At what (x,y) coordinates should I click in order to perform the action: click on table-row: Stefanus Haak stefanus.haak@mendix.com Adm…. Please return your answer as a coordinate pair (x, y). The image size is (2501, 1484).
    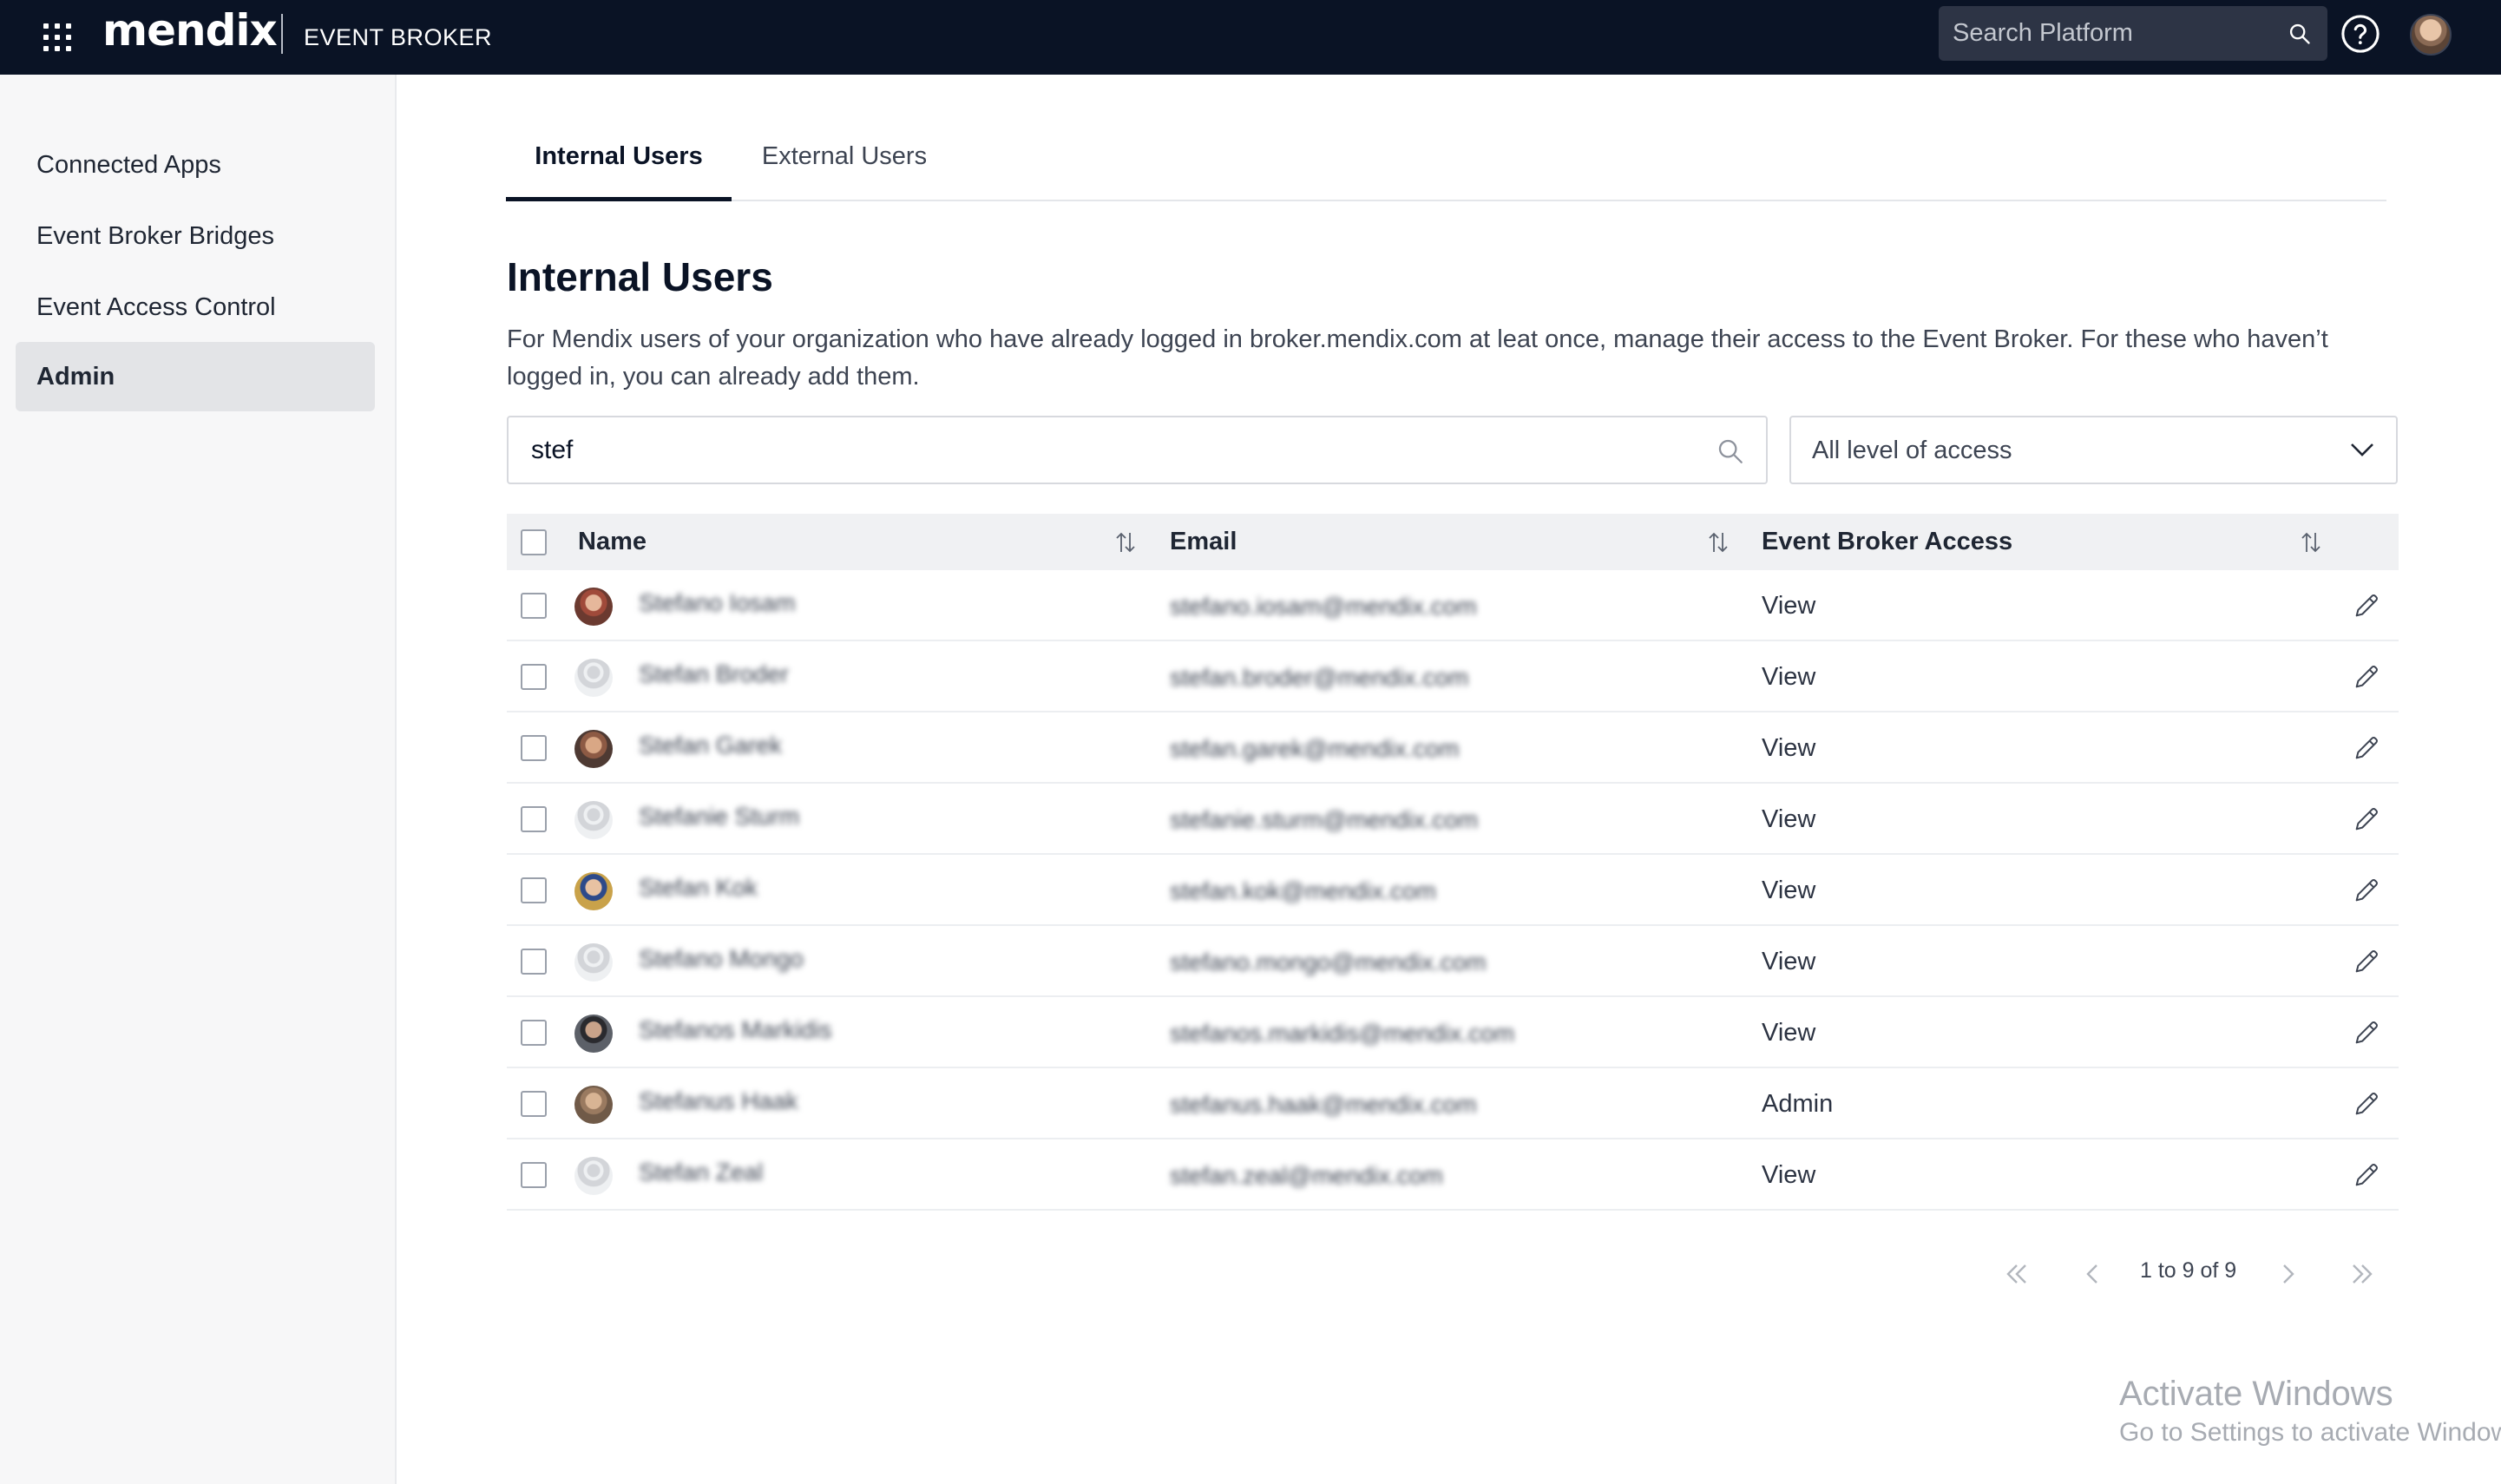
    Looking at the image, I should click on (1453, 1103).